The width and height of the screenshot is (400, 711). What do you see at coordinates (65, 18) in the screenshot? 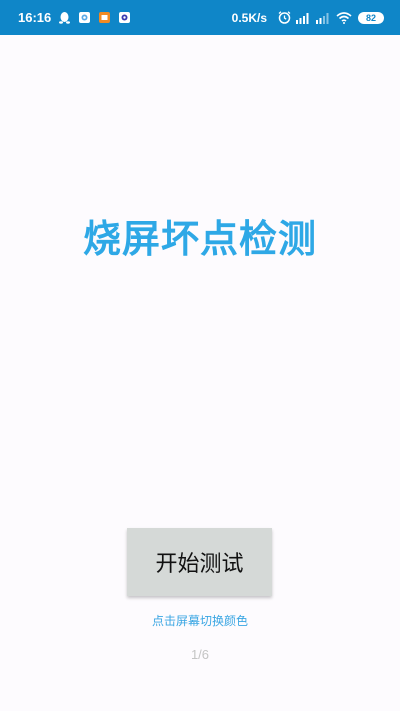
I see `qq-penguin-icon` at bounding box center [65, 18].